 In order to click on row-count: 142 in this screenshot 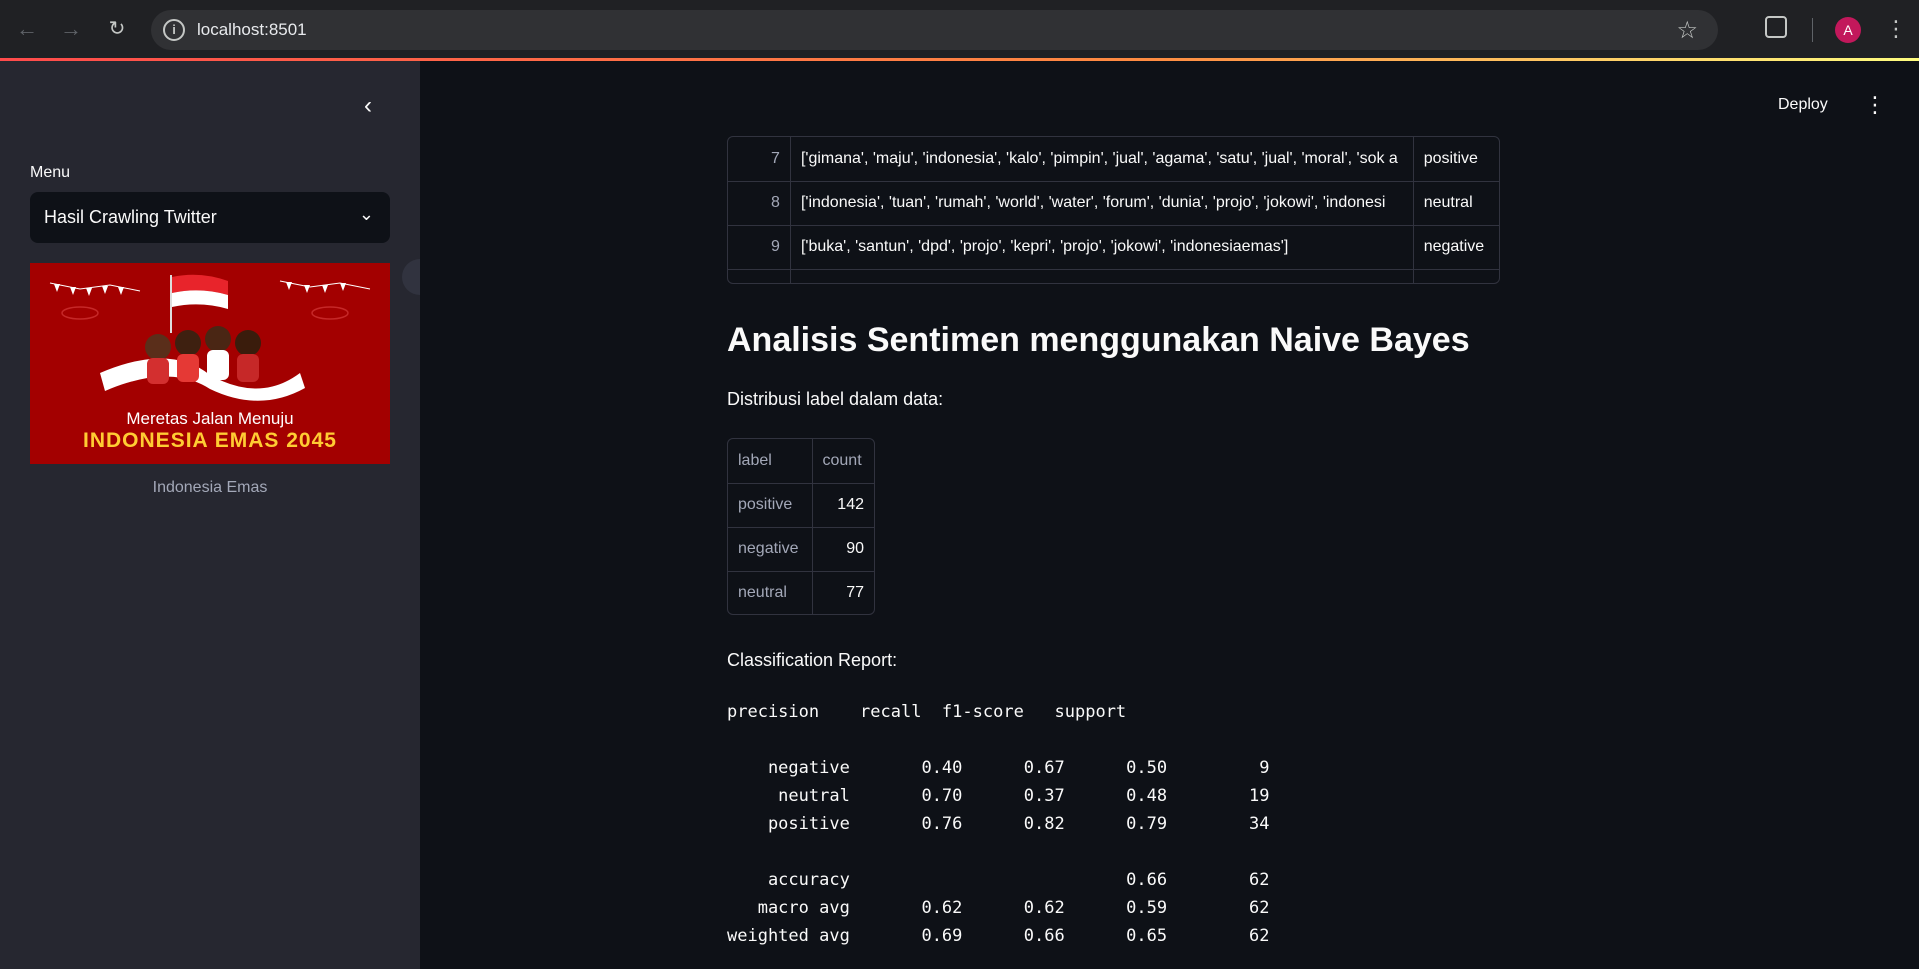, I will do `click(843, 505)`.